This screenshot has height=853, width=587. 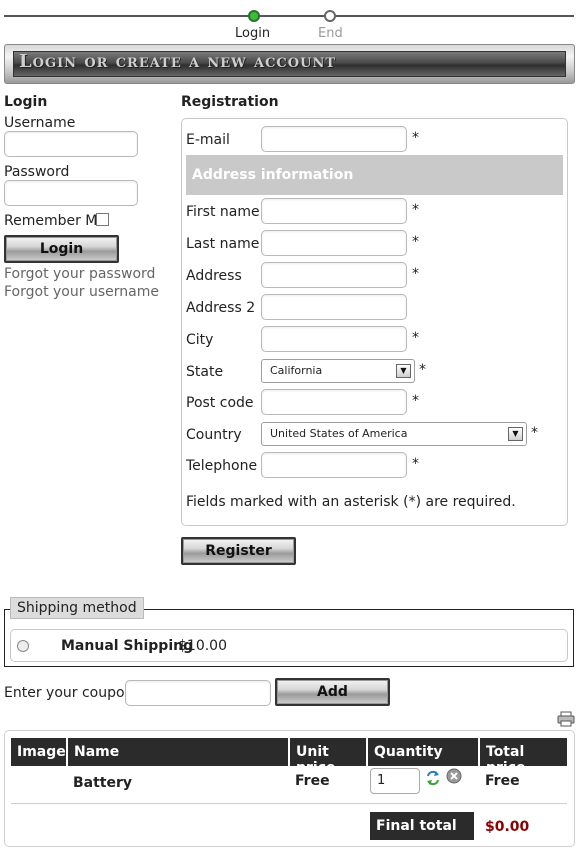 I want to click on first-name-label: First name, so click(x=223, y=212).